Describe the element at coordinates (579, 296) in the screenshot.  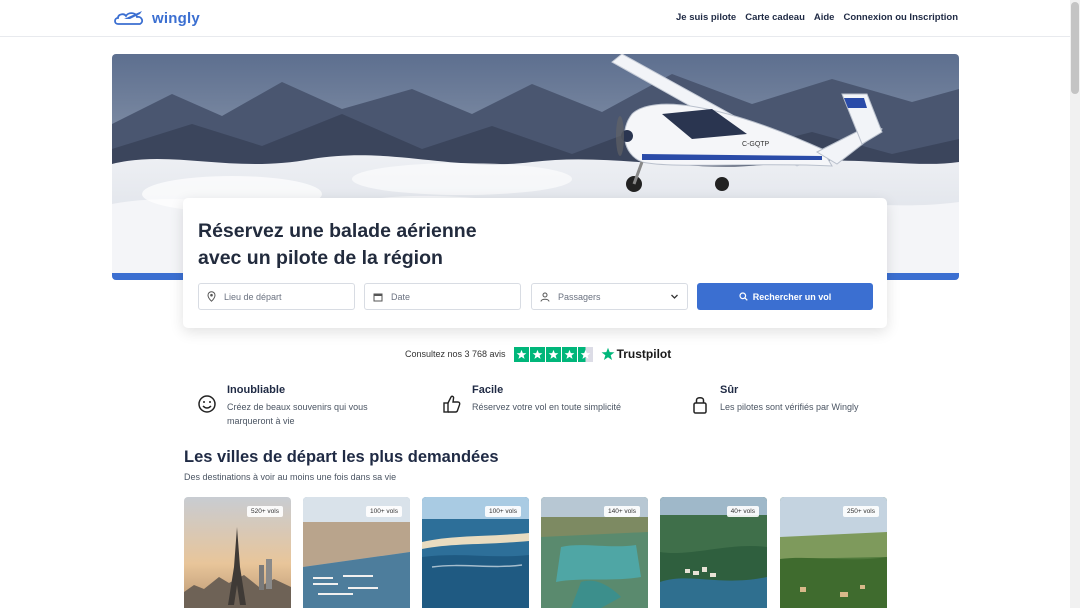
I see `passengers-value: Passagers` at that location.